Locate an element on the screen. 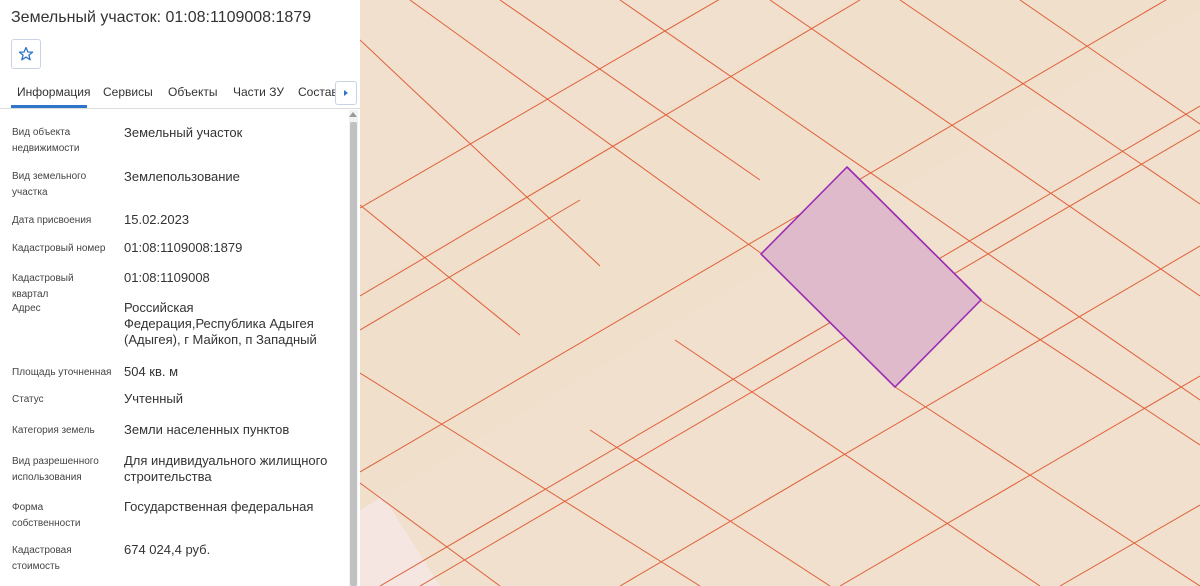 Image resolution: width=1200 pixels, height=586 pixels. label-permitted-use: Вид разрешенного использования is located at coordinates (55, 469).